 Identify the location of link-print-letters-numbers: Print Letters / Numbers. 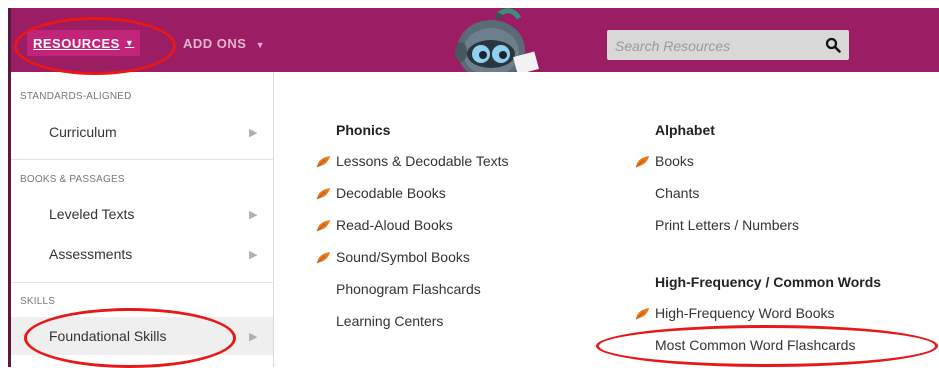
(727, 225).